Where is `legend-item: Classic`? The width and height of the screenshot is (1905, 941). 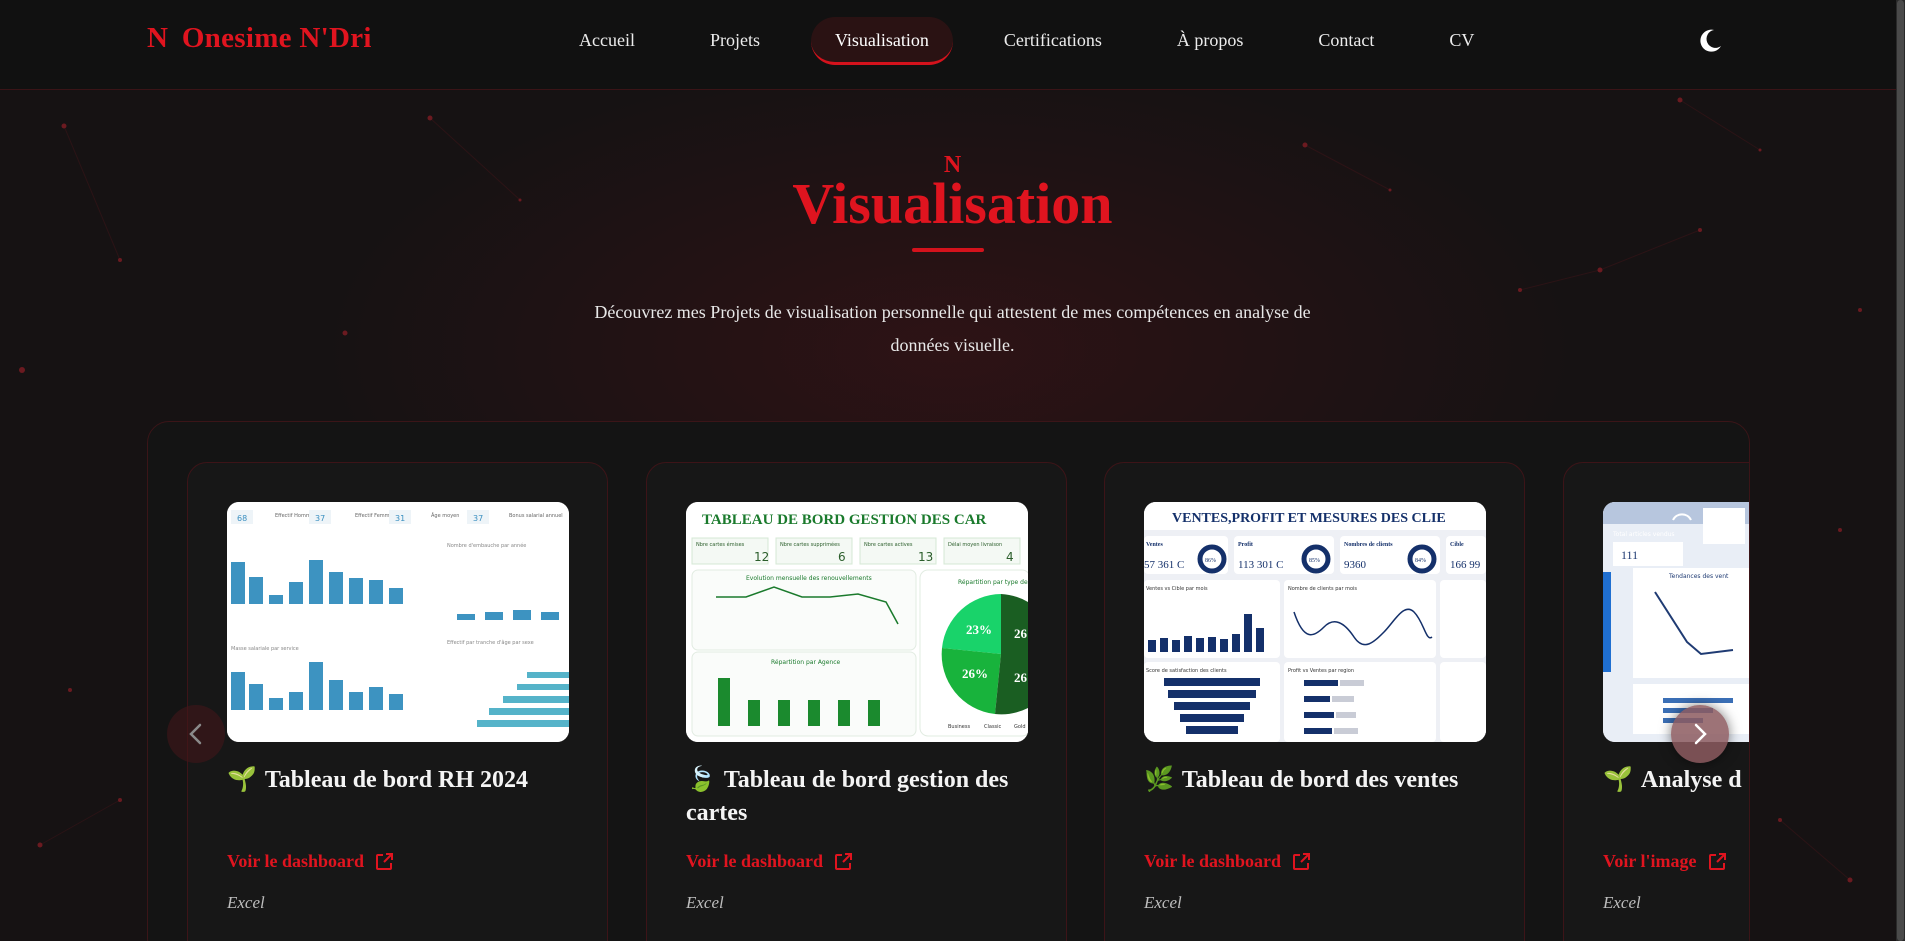 legend-item: Classic is located at coordinates (993, 727).